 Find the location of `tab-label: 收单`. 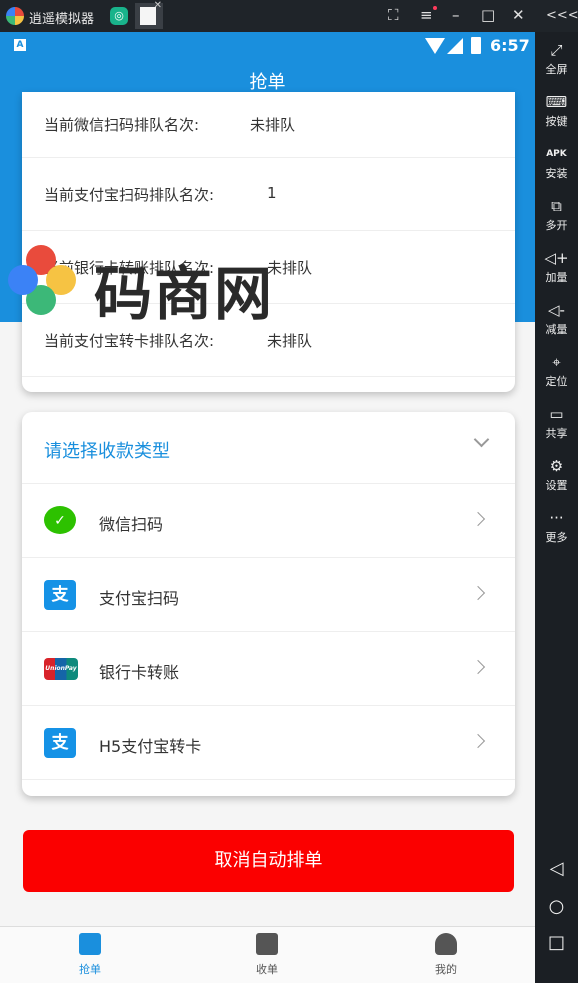

tab-label: 收单 is located at coordinates (267, 969).